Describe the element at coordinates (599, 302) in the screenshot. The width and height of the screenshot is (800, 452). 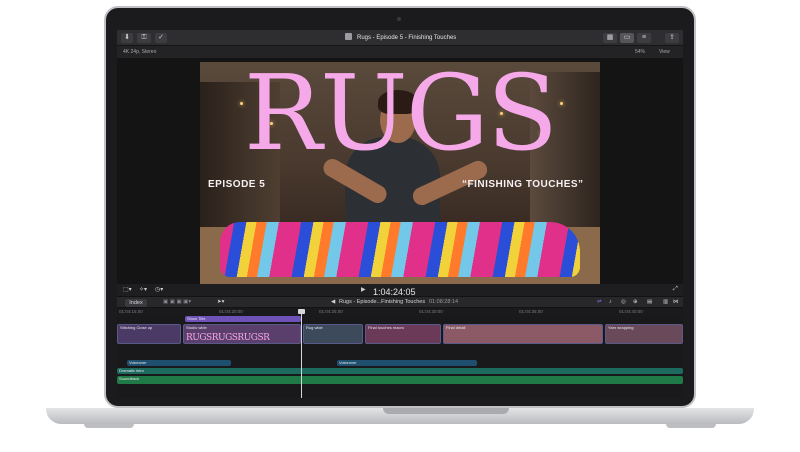
I see `skimming-icon: ⇌` at that location.